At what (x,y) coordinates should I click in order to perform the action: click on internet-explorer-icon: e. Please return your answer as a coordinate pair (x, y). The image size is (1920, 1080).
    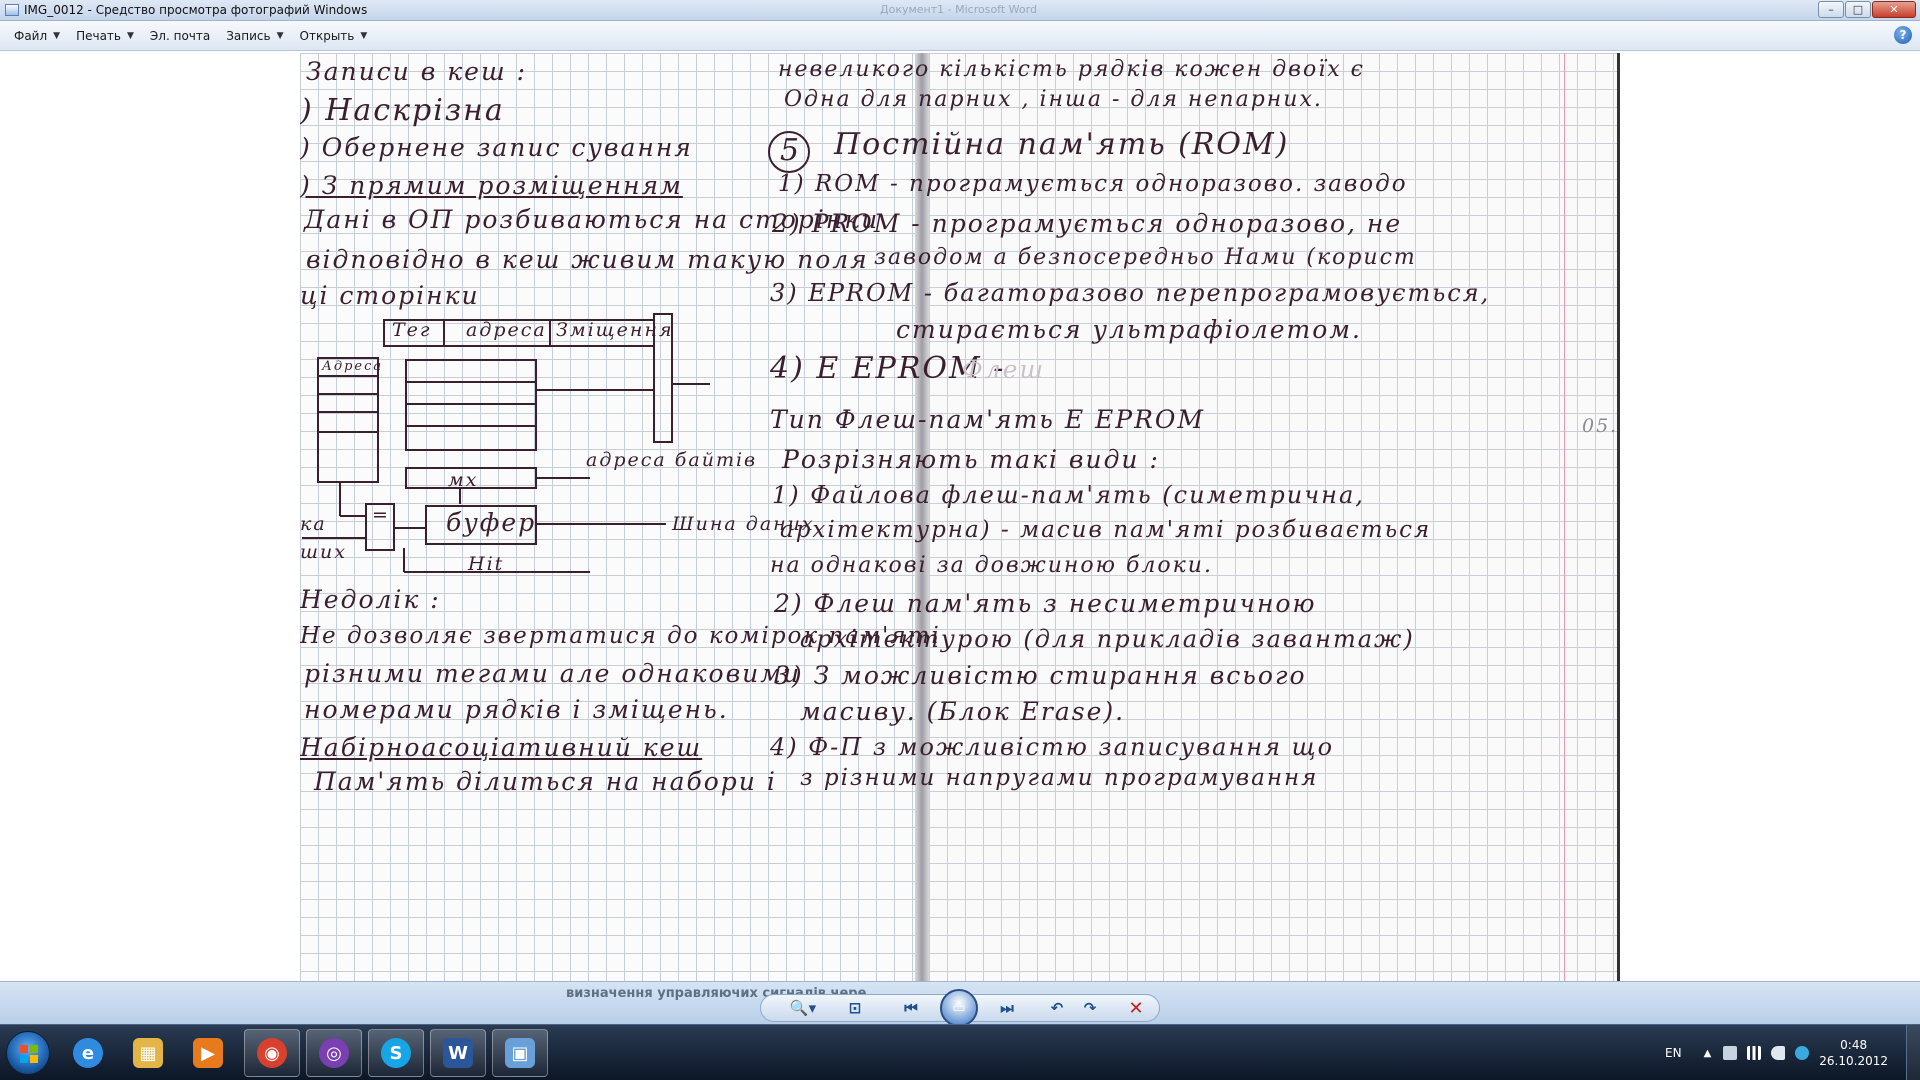
    Looking at the image, I should click on (88, 1053).